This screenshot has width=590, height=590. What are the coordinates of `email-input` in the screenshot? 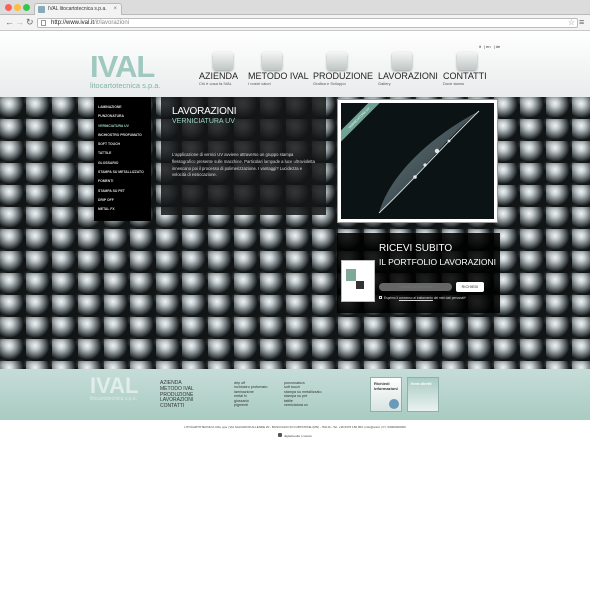 It's located at (415, 287).